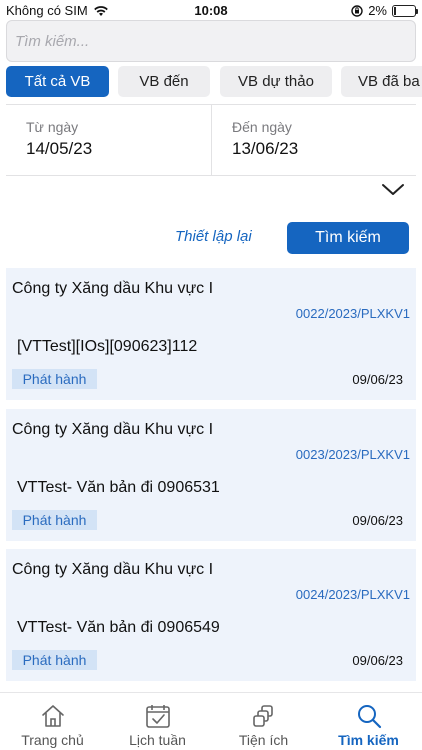 Image resolution: width=422 pixels, height=750 pixels. What do you see at coordinates (108, 140) in the screenshot?
I see `from-date-field: Từ ngày 14/05/23` at bounding box center [108, 140].